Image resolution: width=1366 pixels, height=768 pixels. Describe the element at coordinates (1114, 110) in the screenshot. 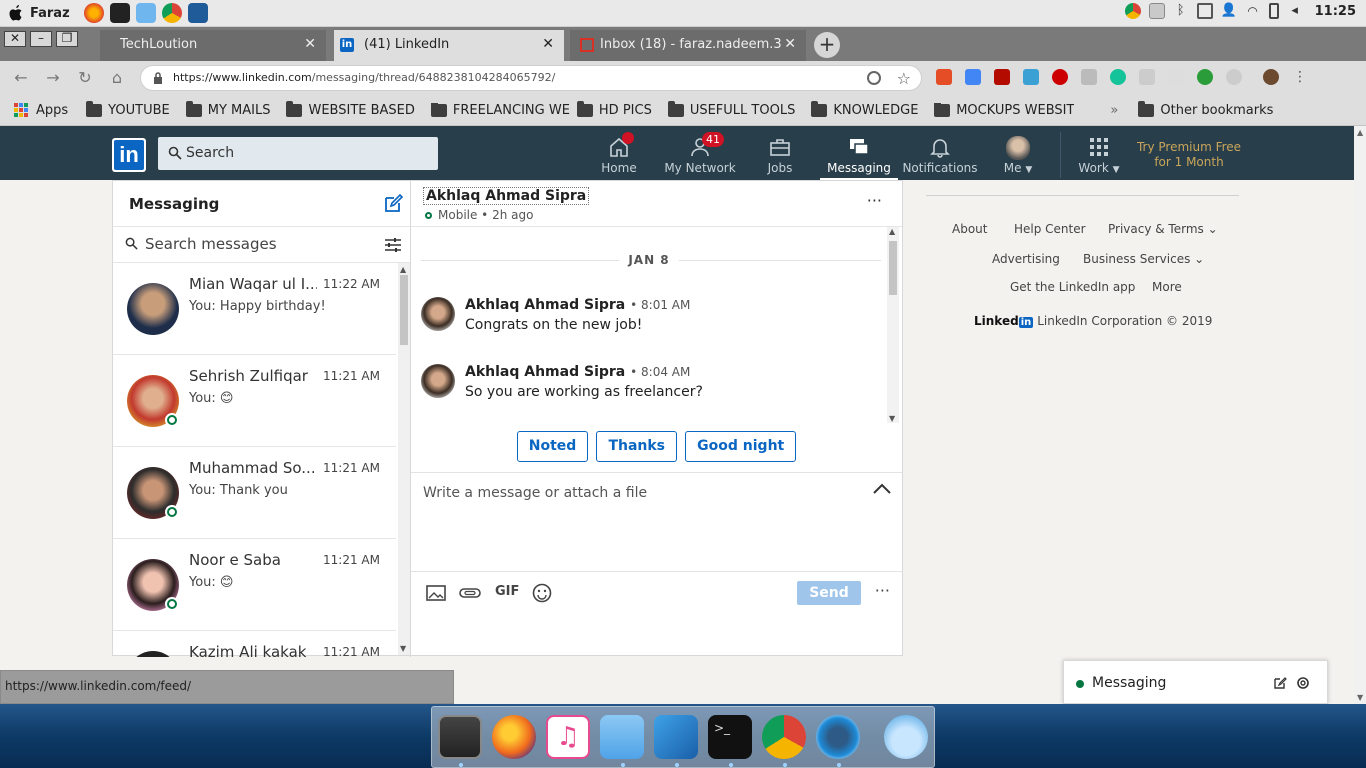

I see `bookmarks-overflow-icon: »` at that location.